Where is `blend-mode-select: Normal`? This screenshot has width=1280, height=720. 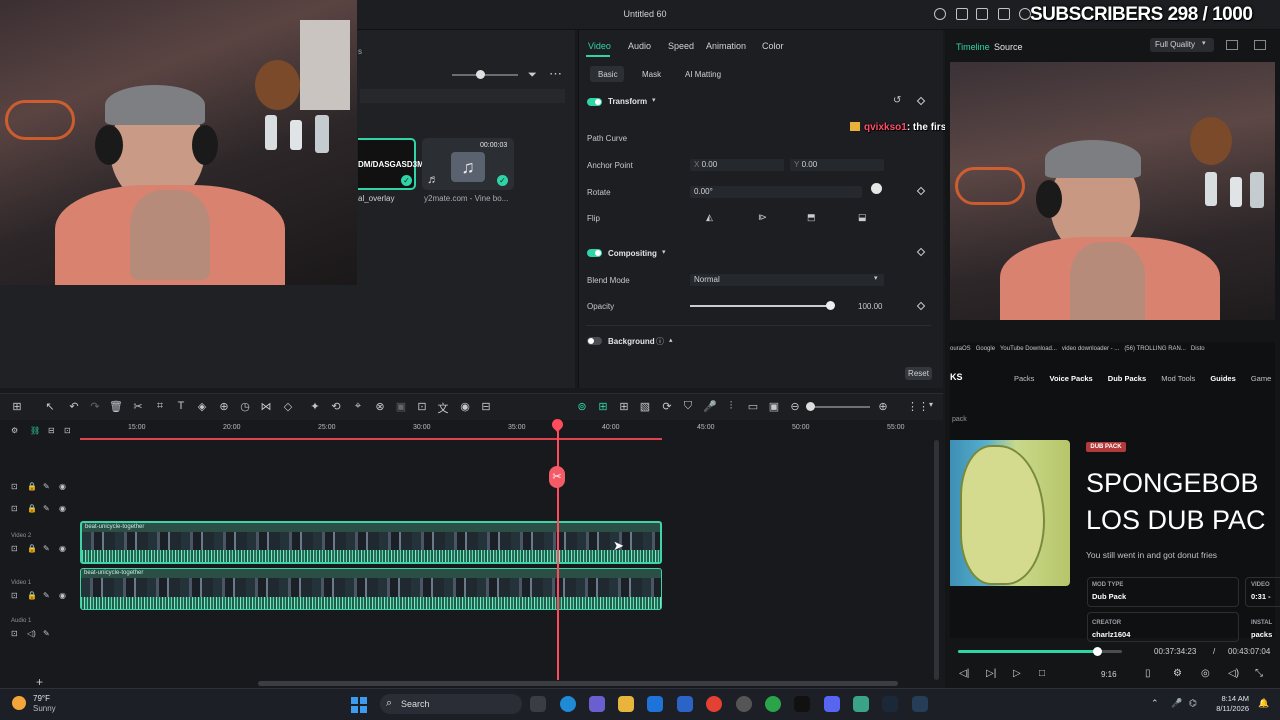
blend-mode-select: Normal is located at coordinates (787, 280).